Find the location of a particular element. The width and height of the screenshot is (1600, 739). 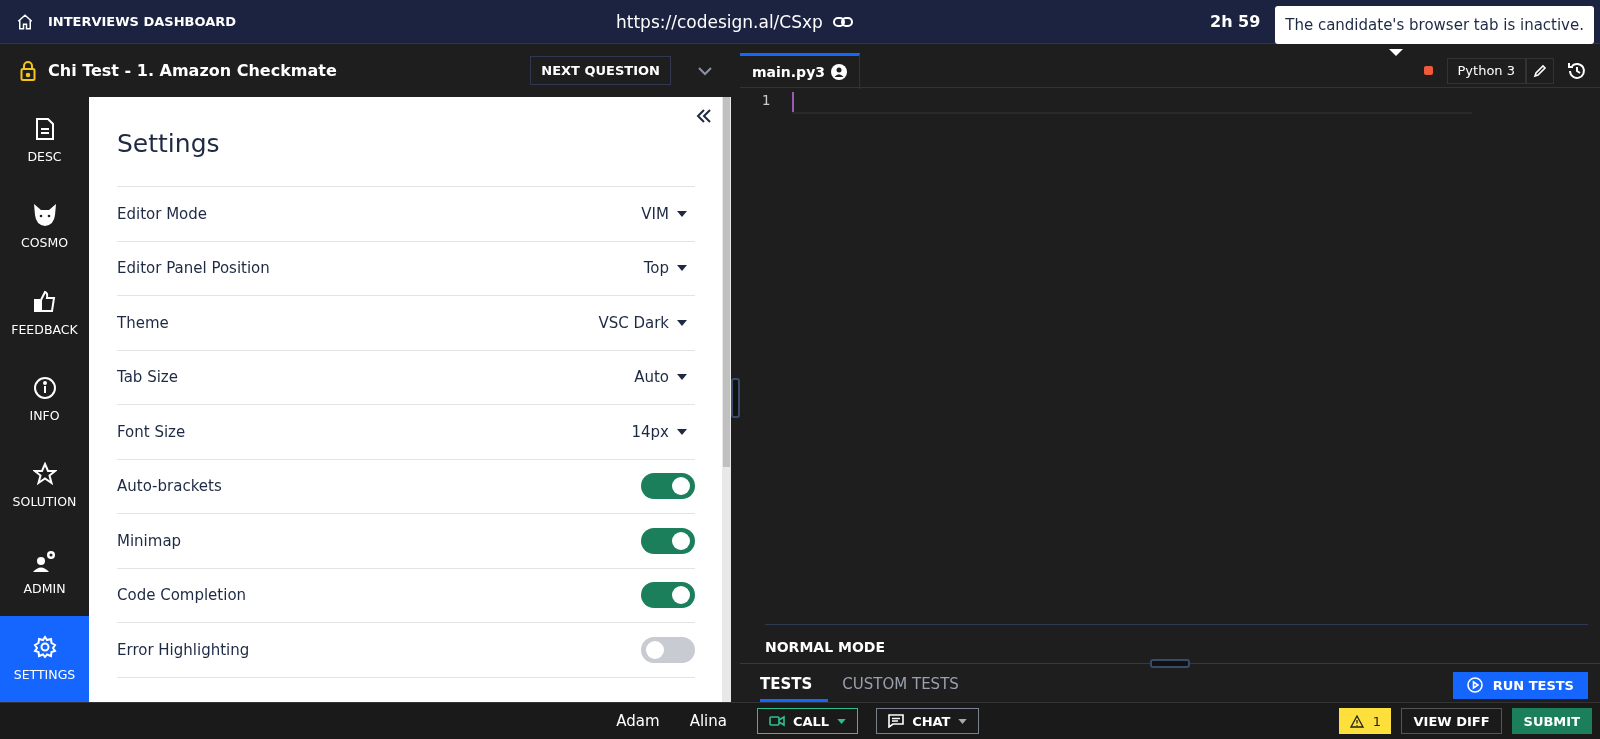

sidebar-item: COSMO is located at coordinates (44, 226).